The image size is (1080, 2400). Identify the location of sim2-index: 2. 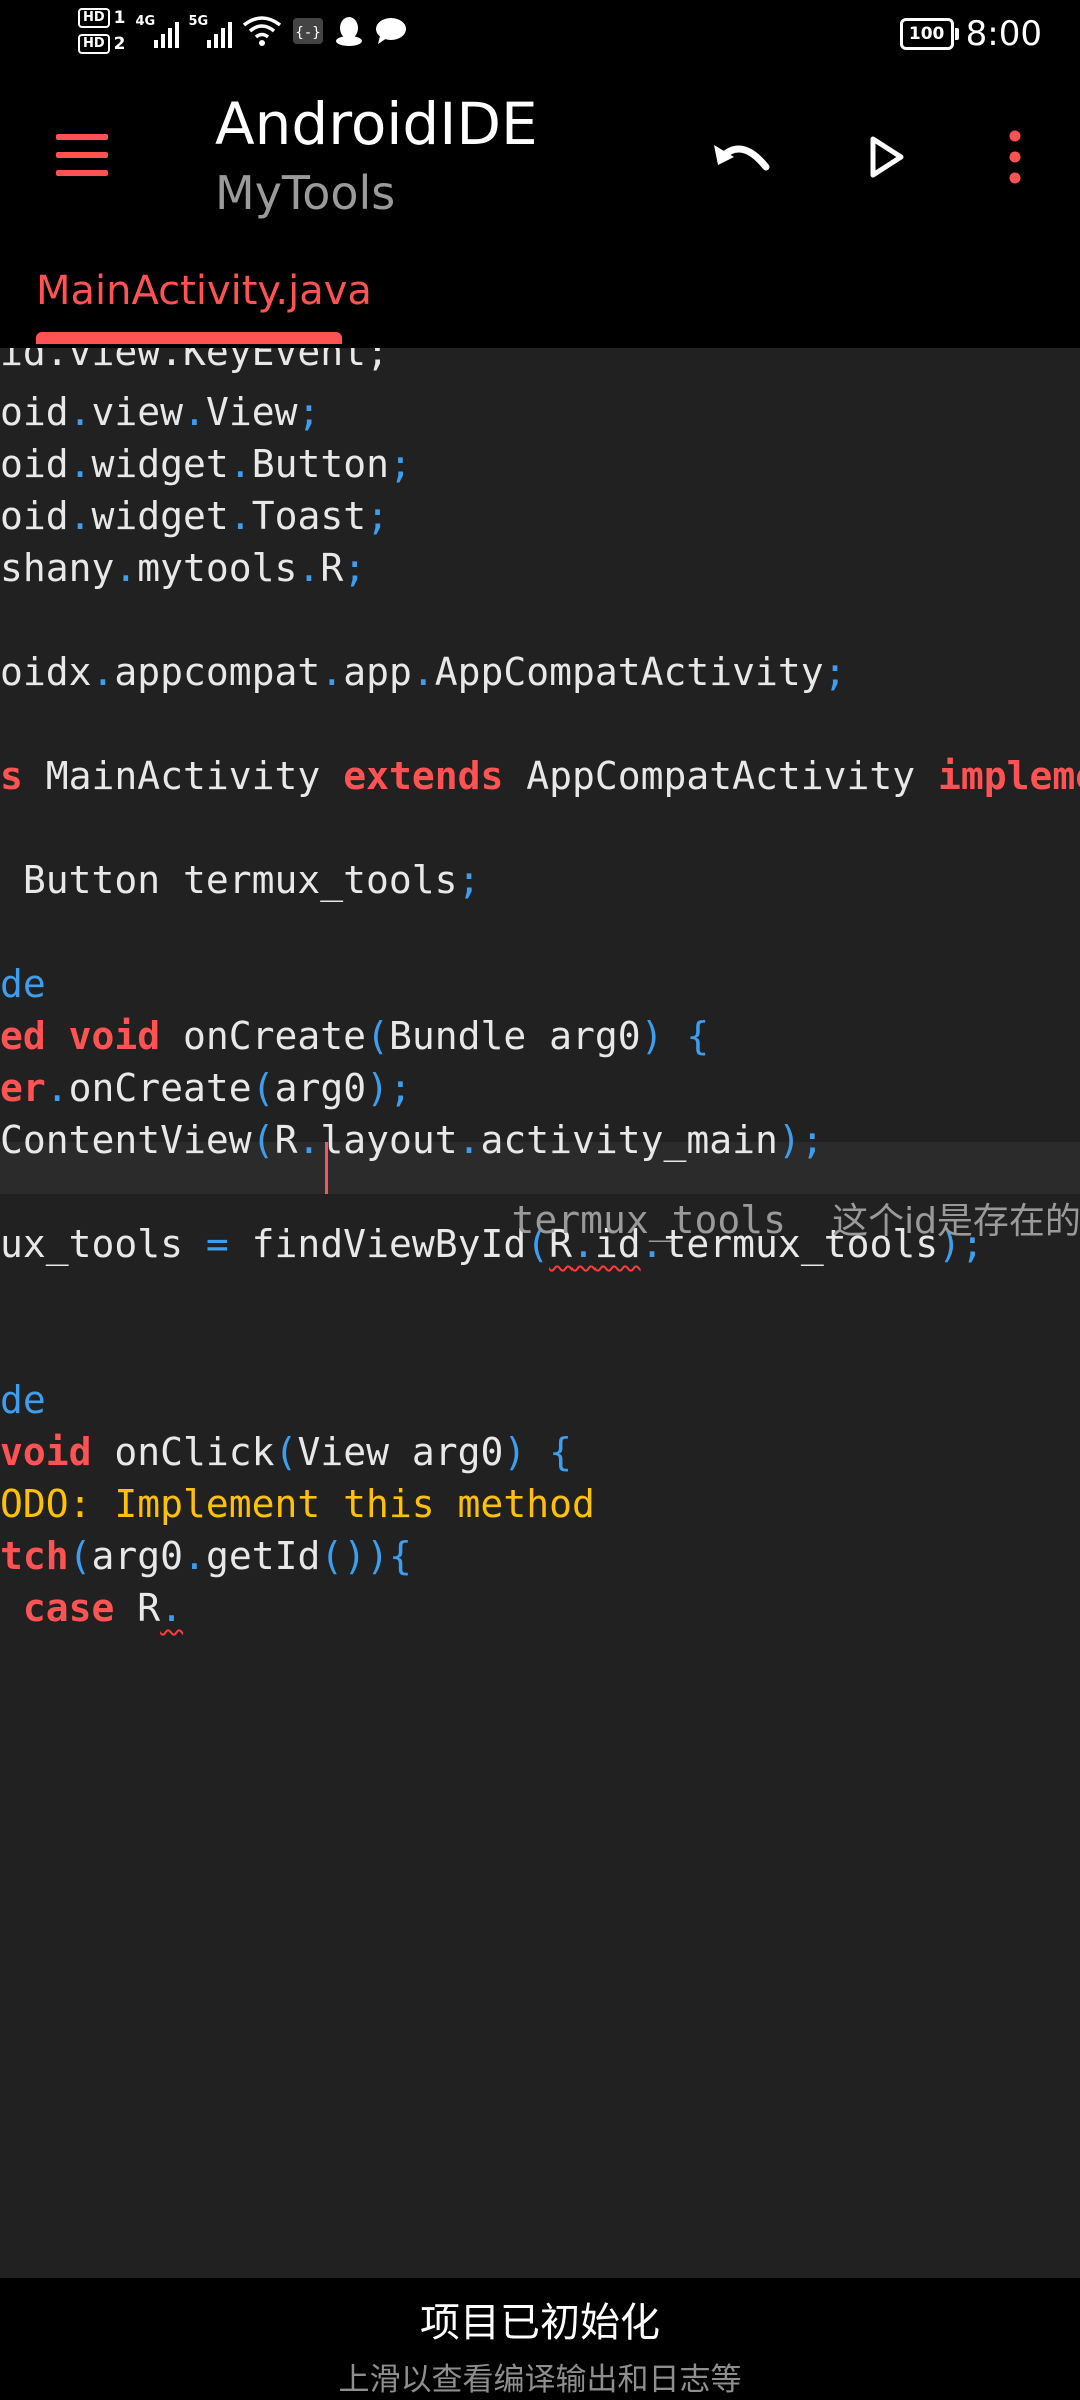
(119, 44).